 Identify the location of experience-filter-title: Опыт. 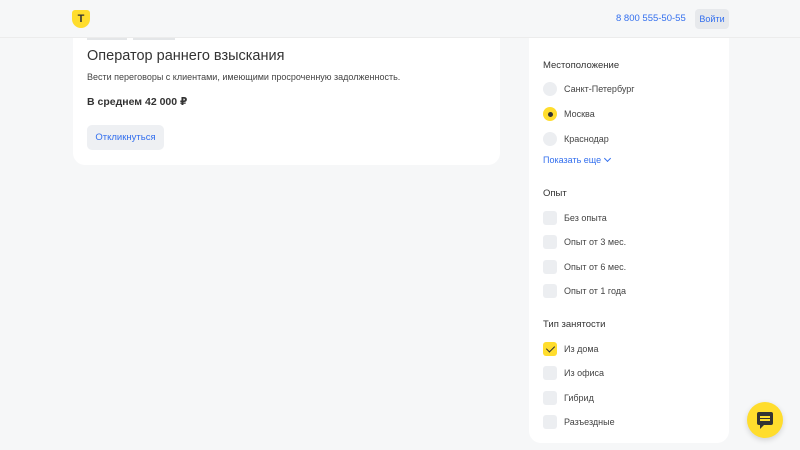
(555, 193).